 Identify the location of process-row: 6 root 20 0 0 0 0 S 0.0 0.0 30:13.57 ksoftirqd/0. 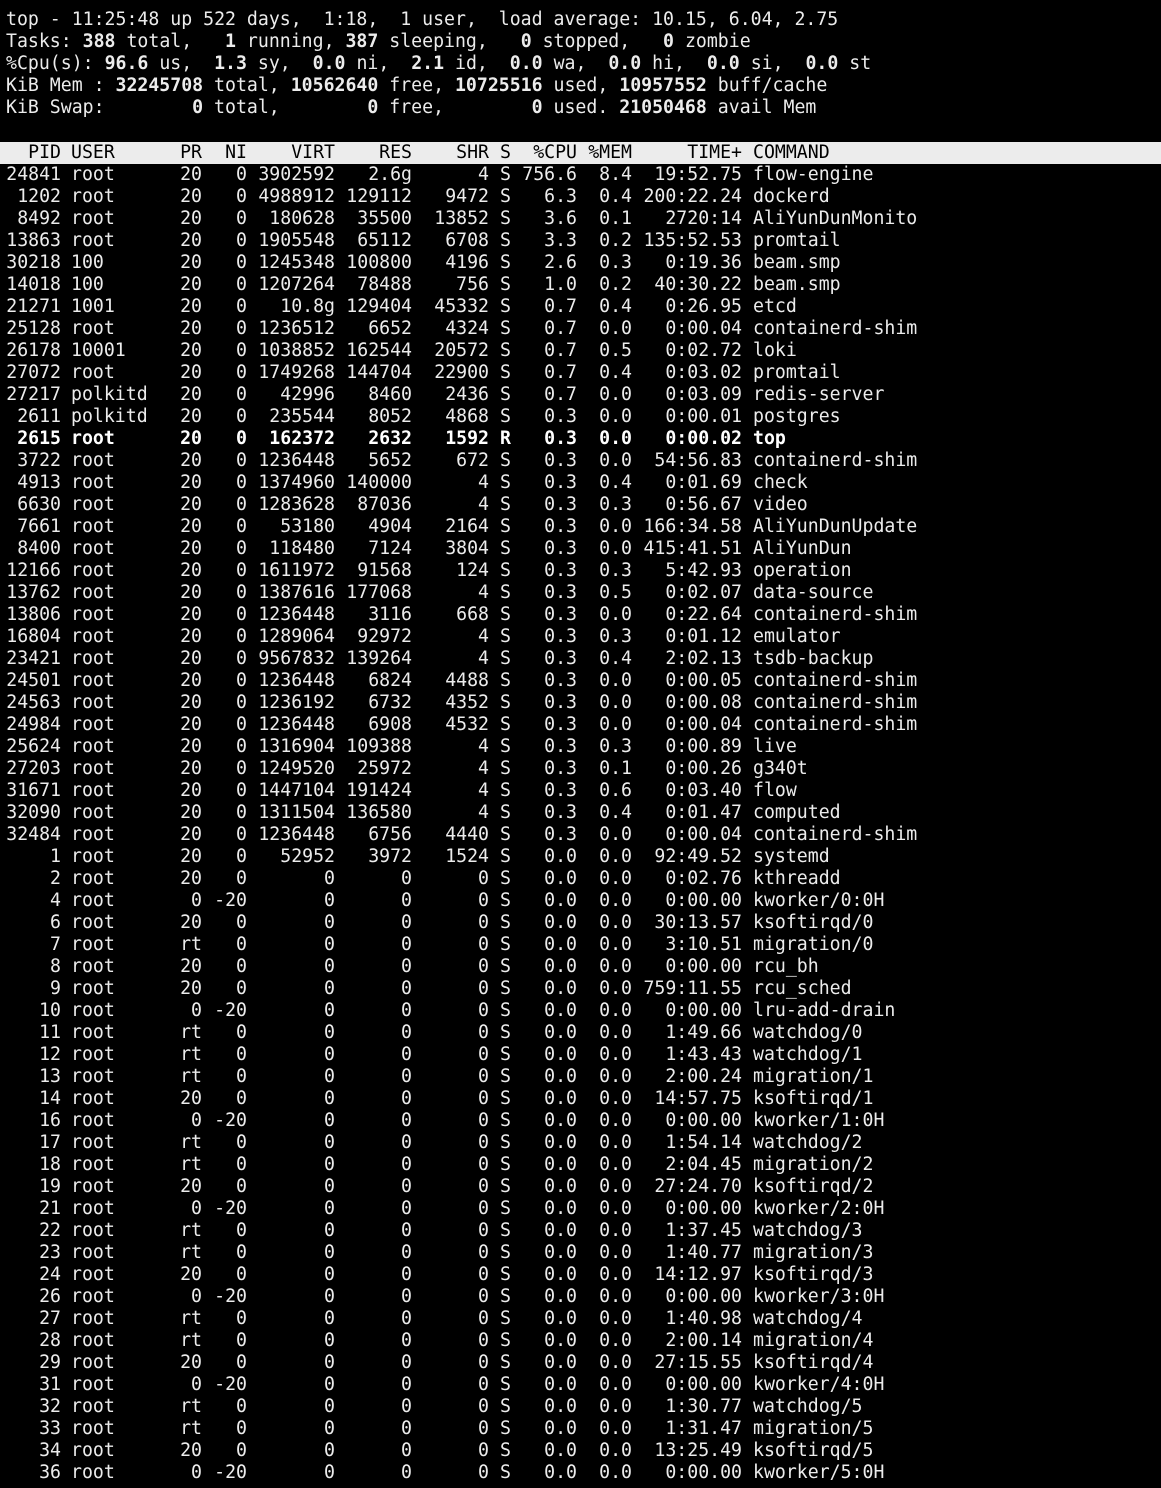
(580, 923).